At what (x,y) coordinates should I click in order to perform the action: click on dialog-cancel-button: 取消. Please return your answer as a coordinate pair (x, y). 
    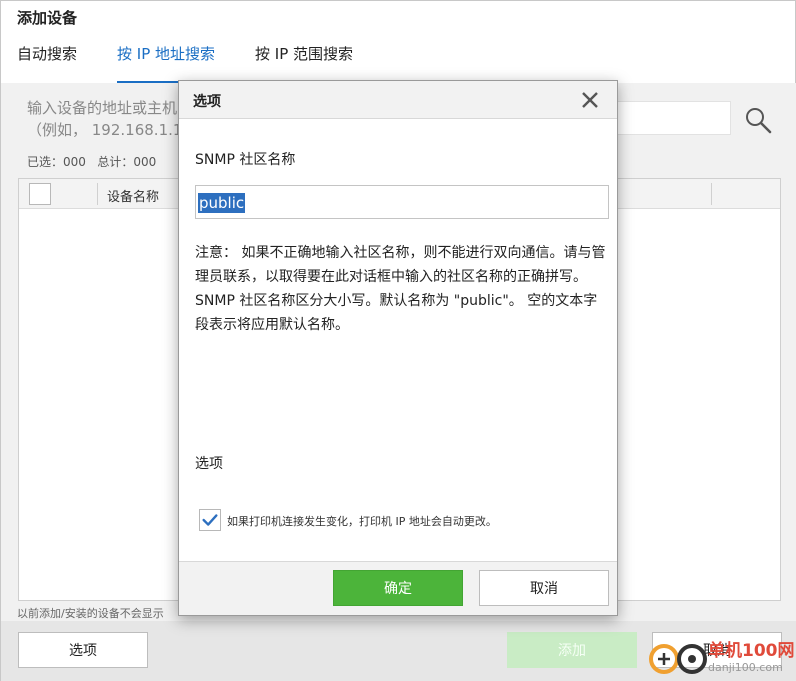
    Looking at the image, I should click on (544, 588).